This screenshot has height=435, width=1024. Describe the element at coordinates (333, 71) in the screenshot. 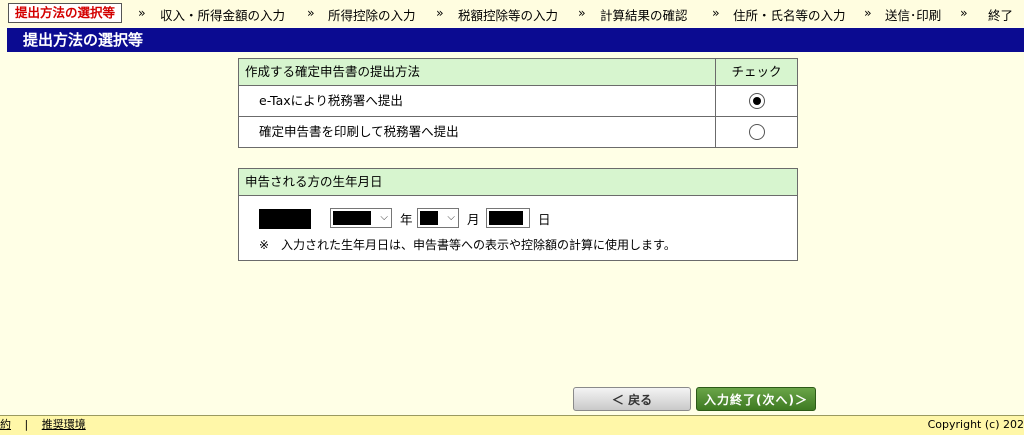

I see `submit-method-header-label: 作成する確定申告書の提出方法` at that location.